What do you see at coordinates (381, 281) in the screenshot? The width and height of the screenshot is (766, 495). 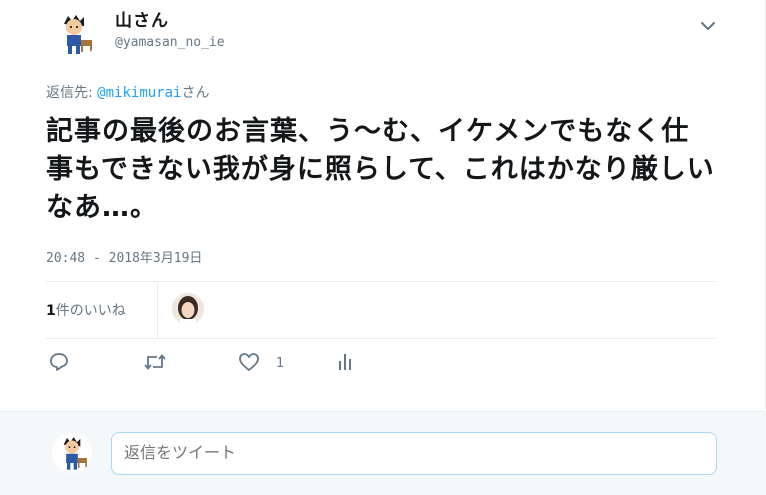 I see `stats-top-divider` at bounding box center [381, 281].